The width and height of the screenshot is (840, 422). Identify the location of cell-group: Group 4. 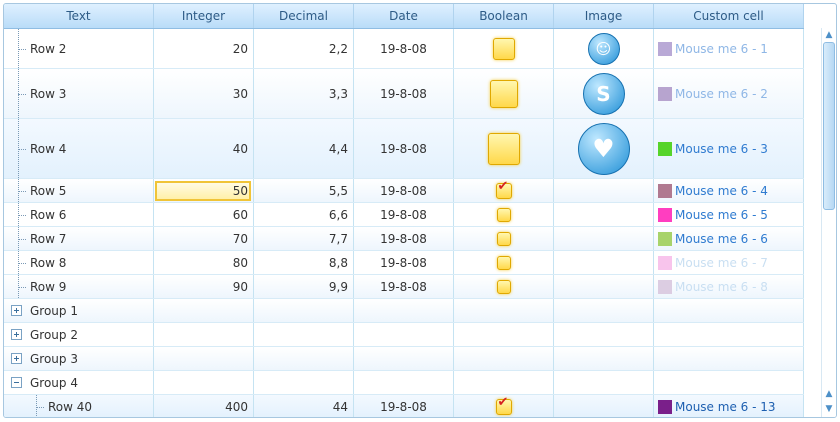
(79, 382).